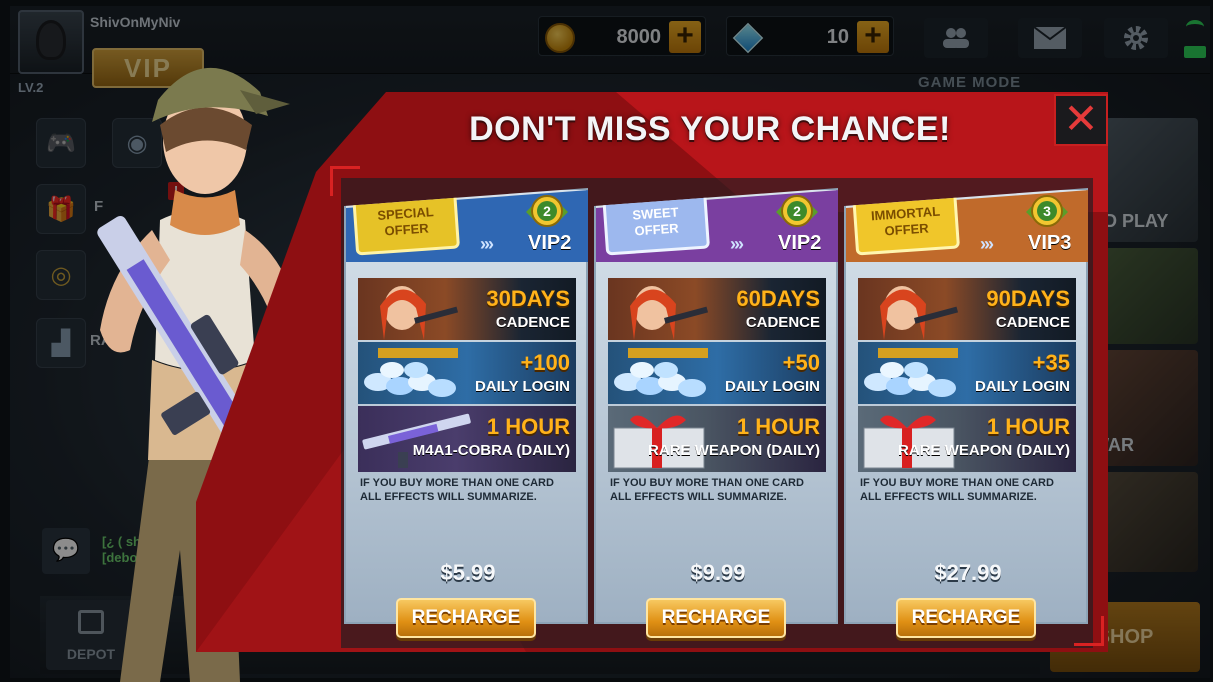 Image resolution: width=1213 pixels, height=682 pixels. Describe the element at coordinates (967, 309) in the screenshot. I see `reward-row-cadence: 90DAYS CADENCE` at that location.